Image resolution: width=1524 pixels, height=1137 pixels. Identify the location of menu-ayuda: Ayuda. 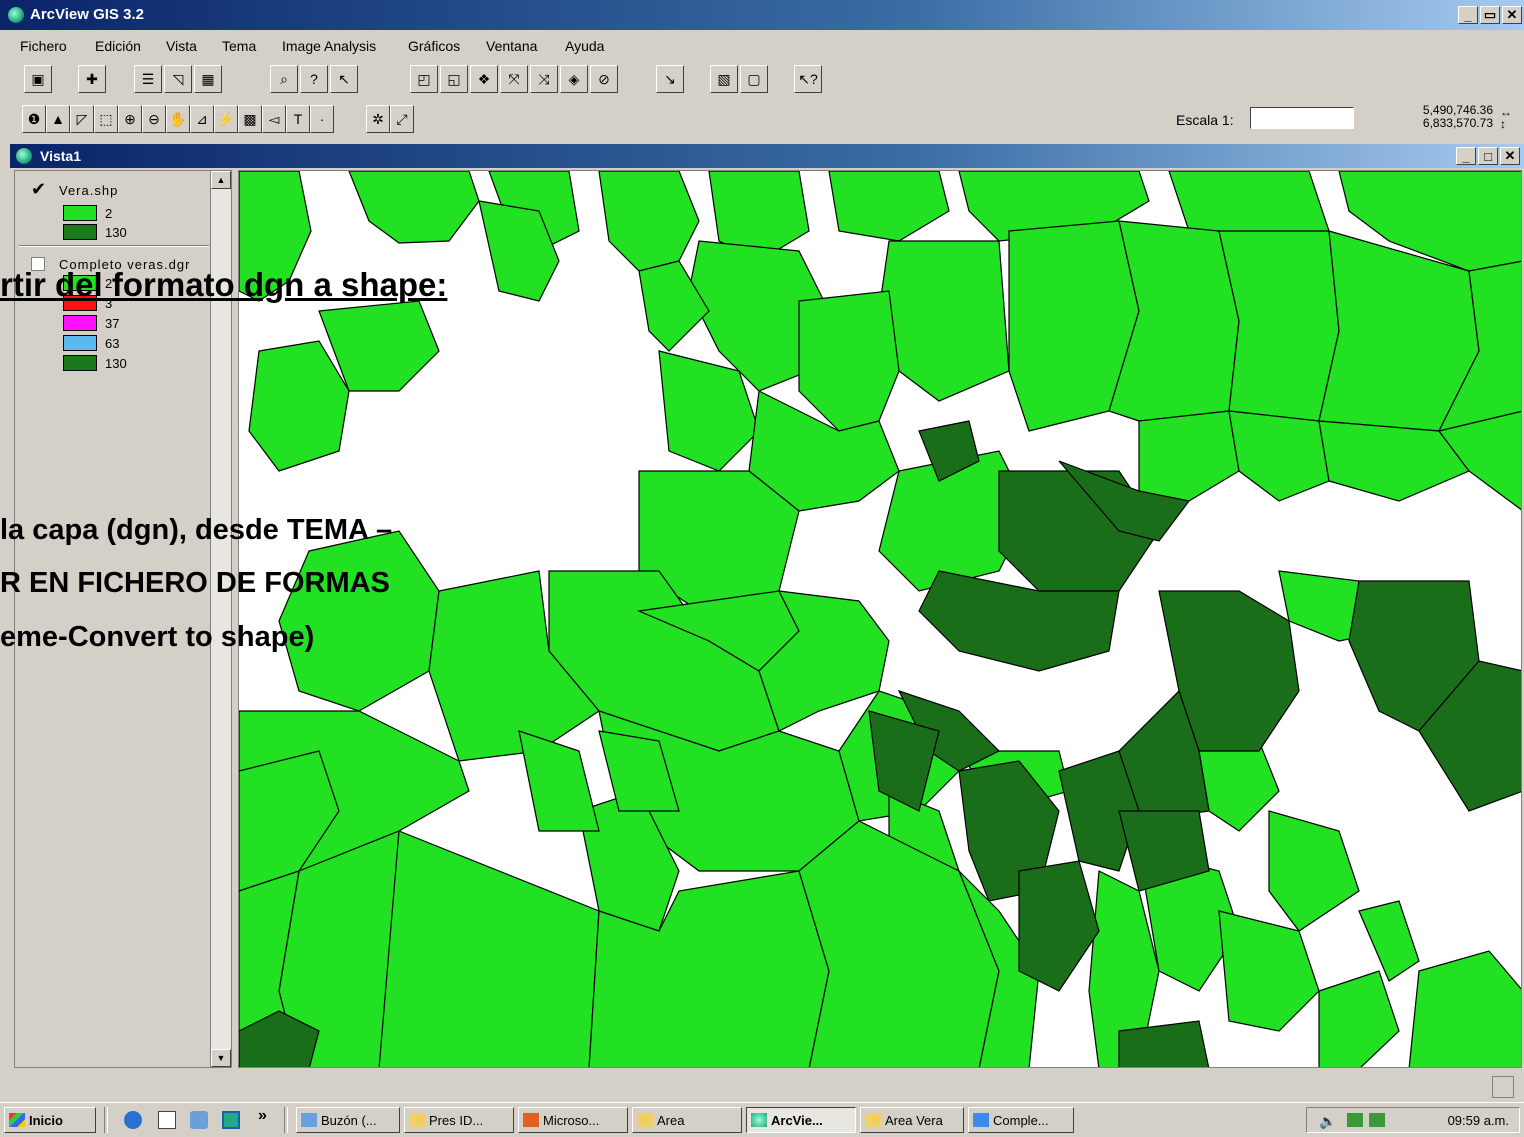
(584, 46).